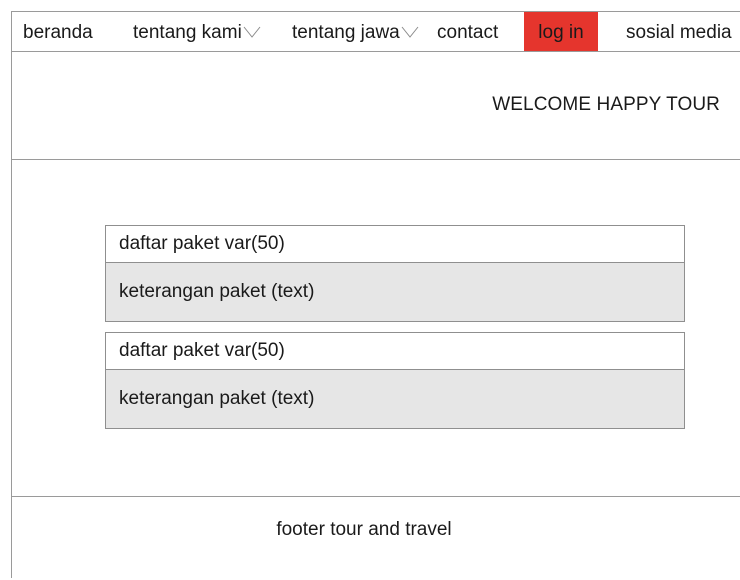  What do you see at coordinates (346, 32) in the screenshot?
I see `nav-tentang-jawa-label: tentang jawa` at bounding box center [346, 32].